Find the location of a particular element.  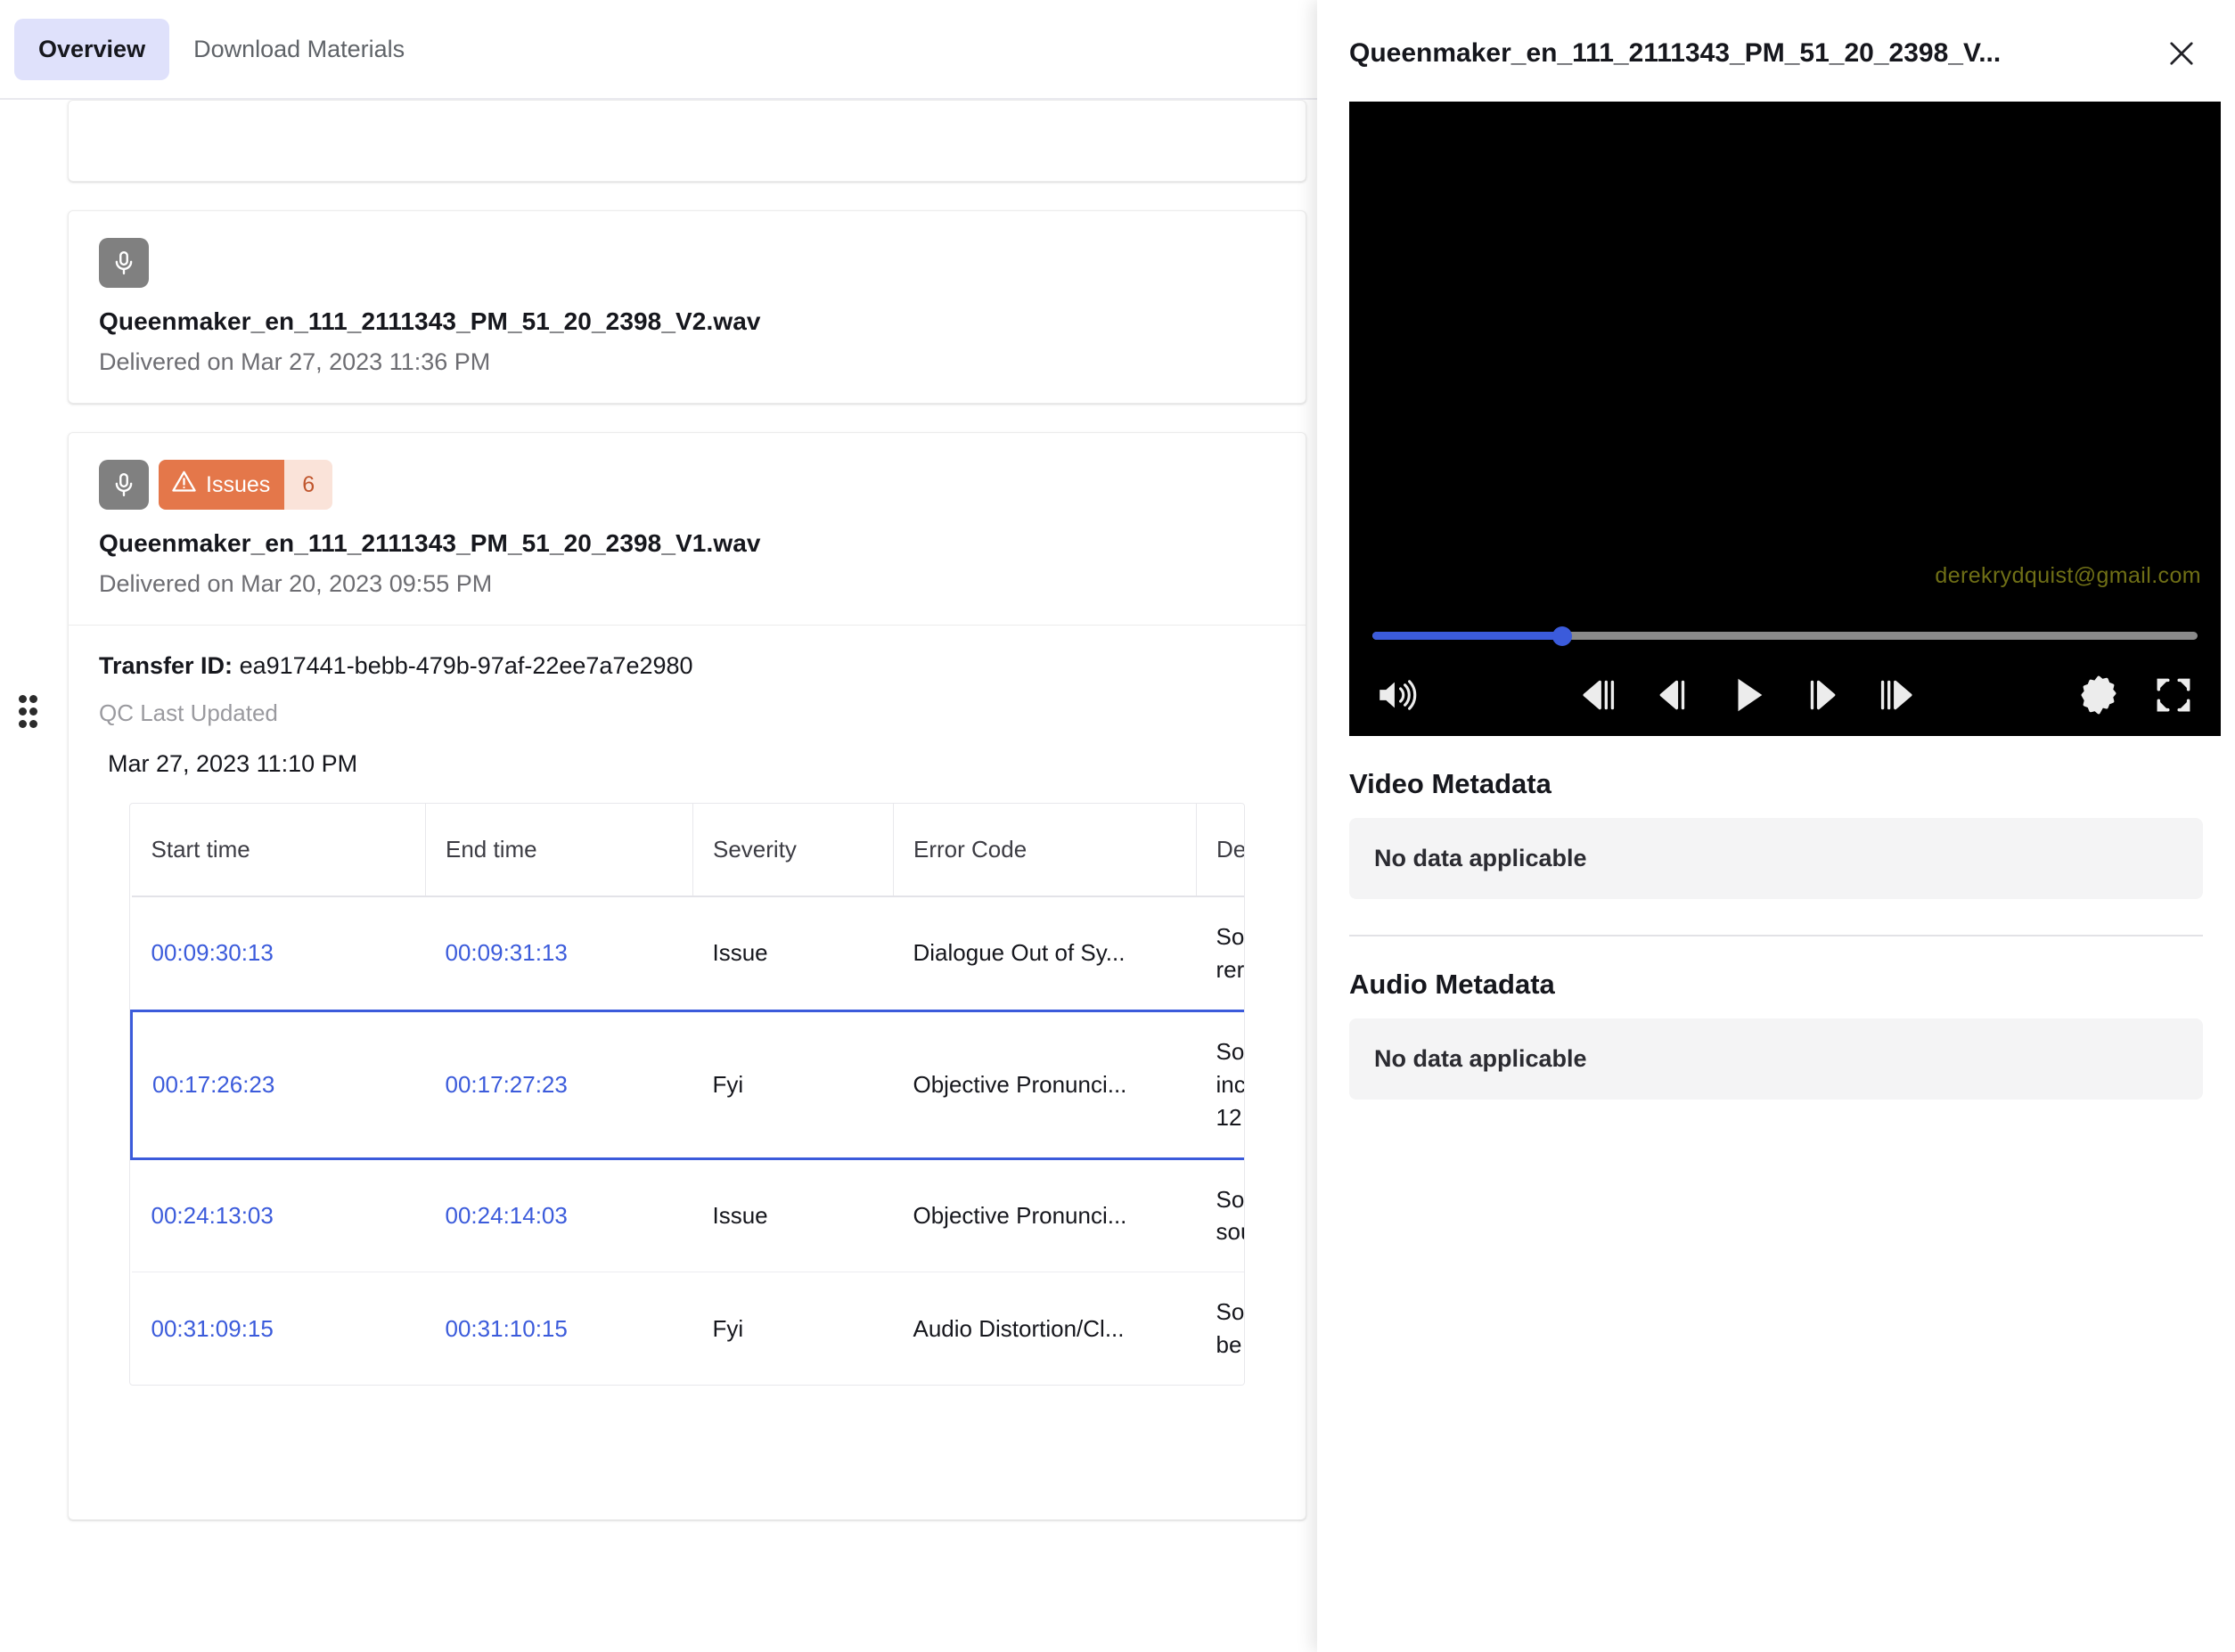

video-metadata-section: Video Metadata No data applicable is located at coordinates (1776, 833).